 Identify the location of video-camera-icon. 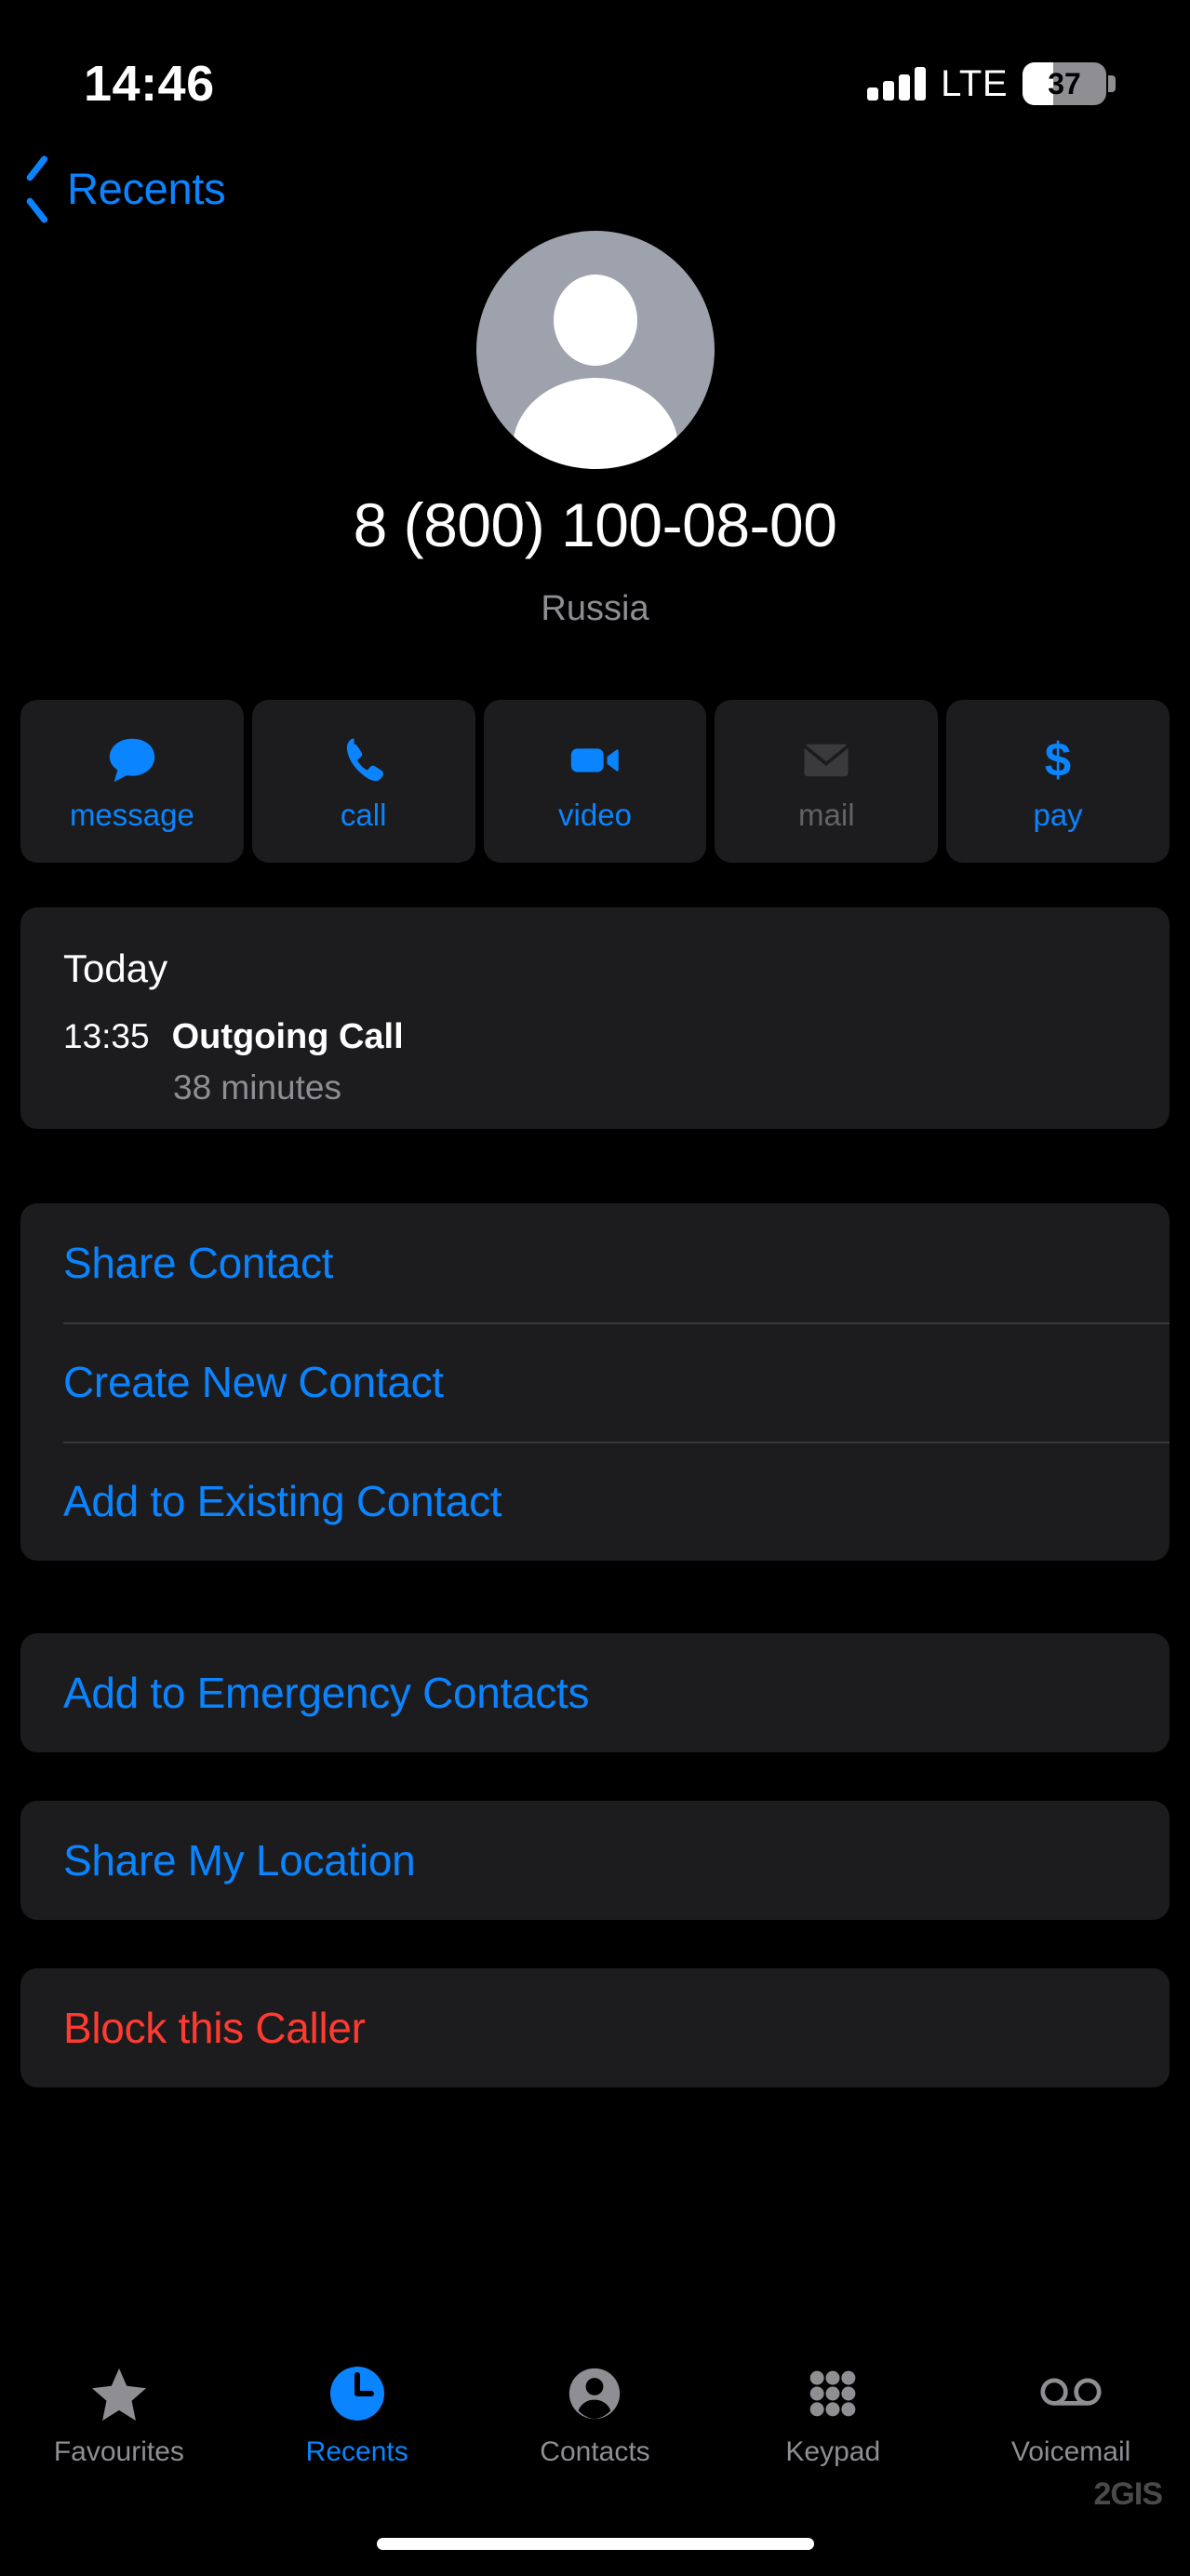
(594, 760).